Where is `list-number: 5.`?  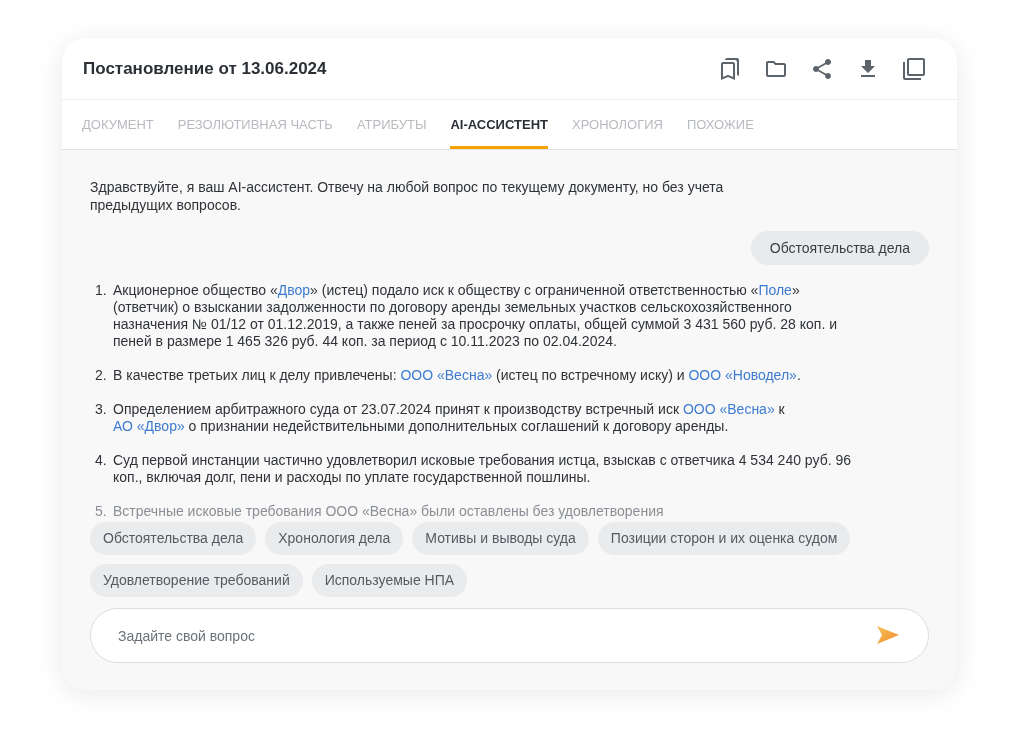 list-number: 5. is located at coordinates (101, 511).